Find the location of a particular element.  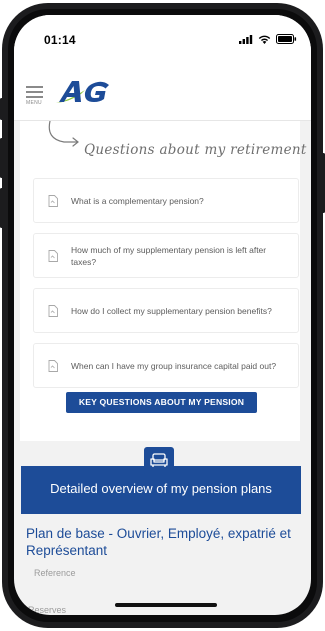

home-indicator is located at coordinates (166, 605).